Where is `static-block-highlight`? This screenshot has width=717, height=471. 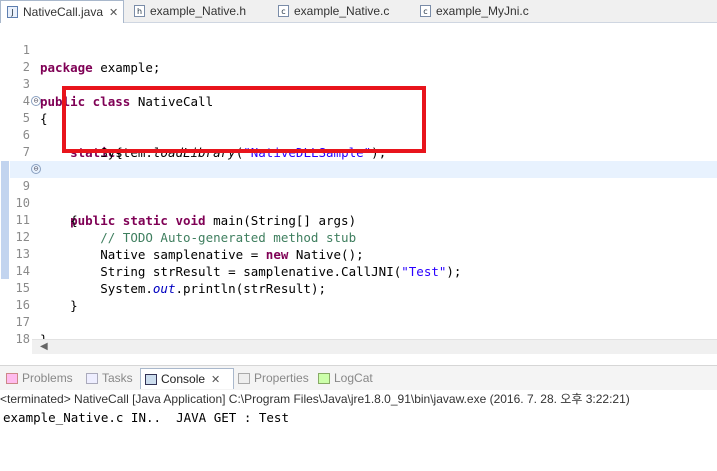 static-block-highlight is located at coordinates (244, 119).